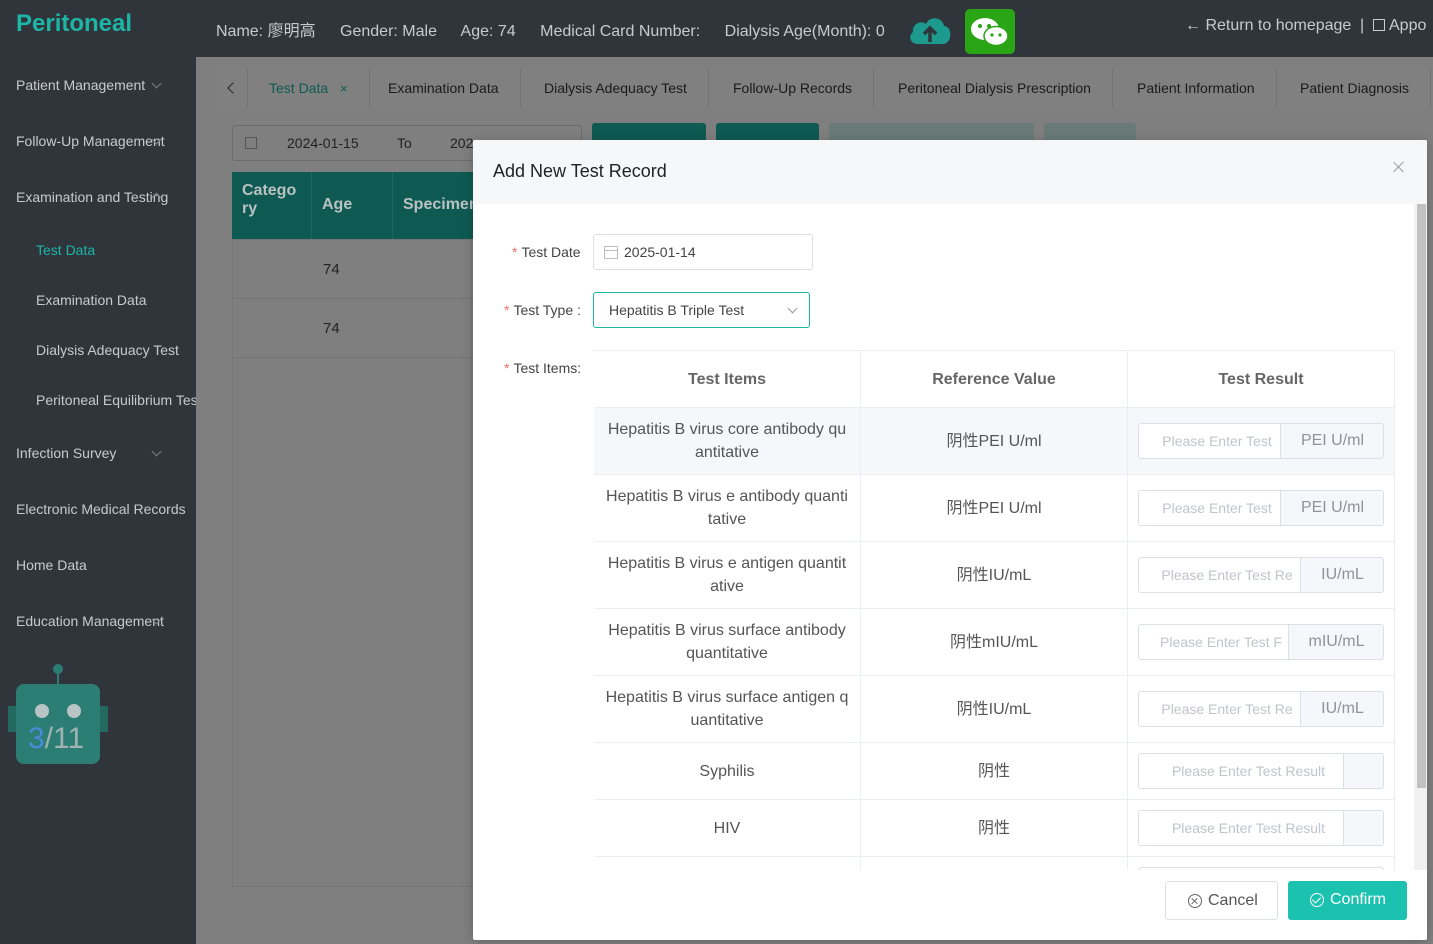 The width and height of the screenshot is (1433, 944). I want to click on range-to-label: To, so click(404, 143).